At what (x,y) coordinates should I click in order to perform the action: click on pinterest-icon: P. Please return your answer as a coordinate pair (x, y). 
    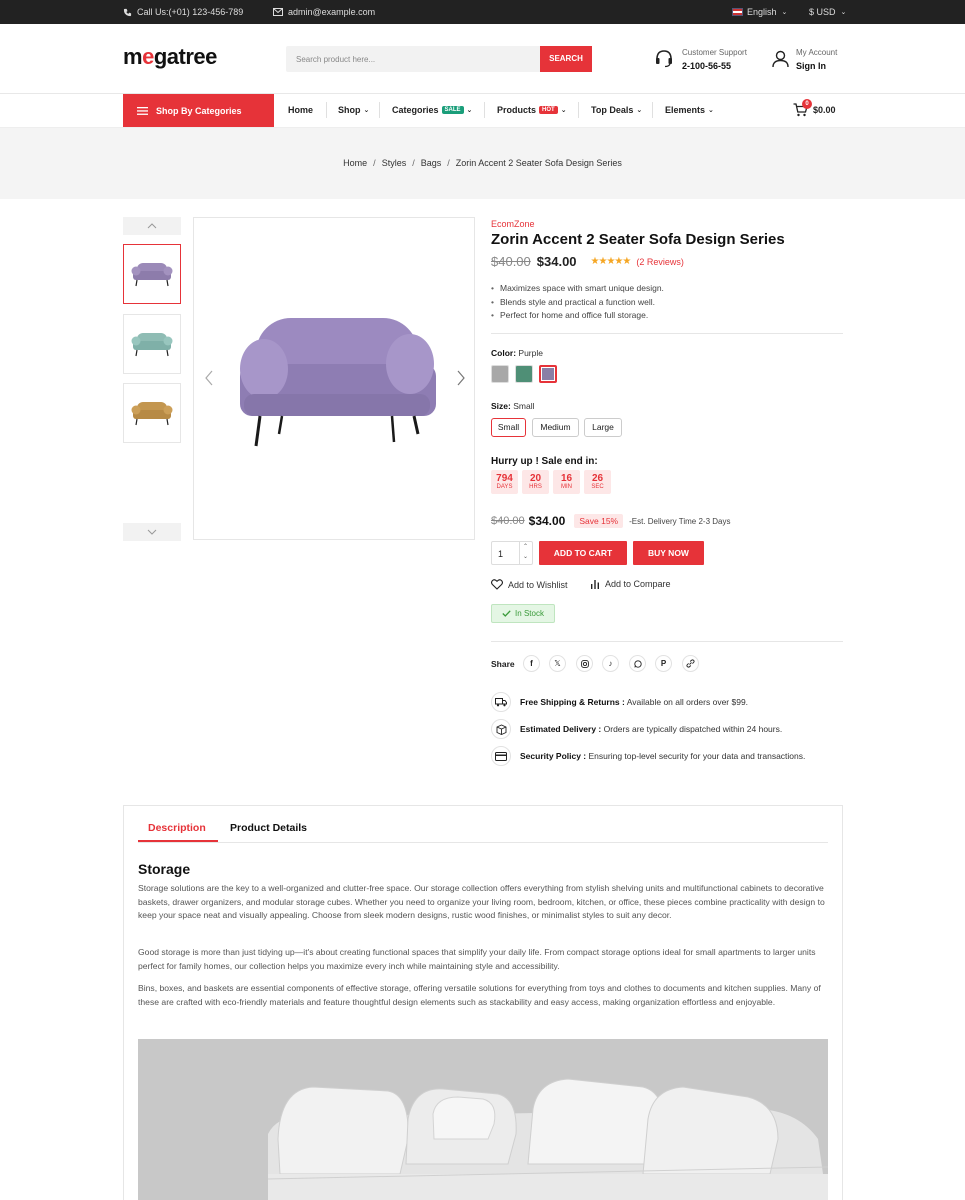
    Looking at the image, I should click on (663, 663).